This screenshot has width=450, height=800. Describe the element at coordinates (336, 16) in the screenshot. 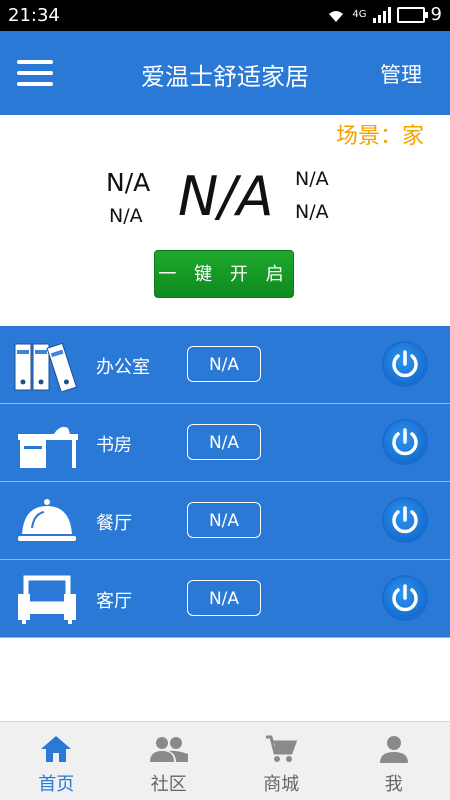

I see `wifi-icon` at that location.